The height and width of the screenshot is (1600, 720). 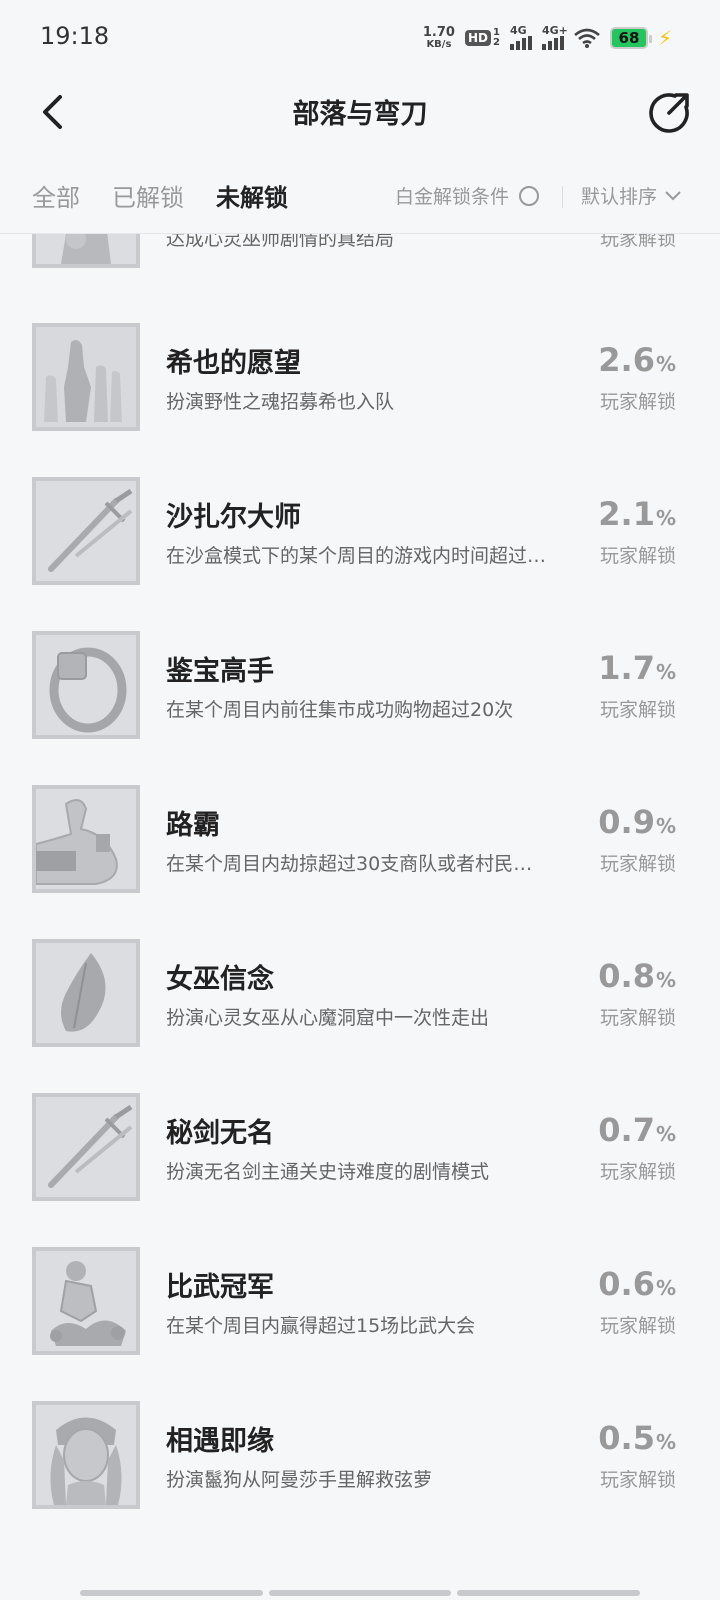 I want to click on achievement-row: 希也的愿望 扮演野性之魂招募希也入队 2.6% 玩家解锁, so click(x=360, y=378).